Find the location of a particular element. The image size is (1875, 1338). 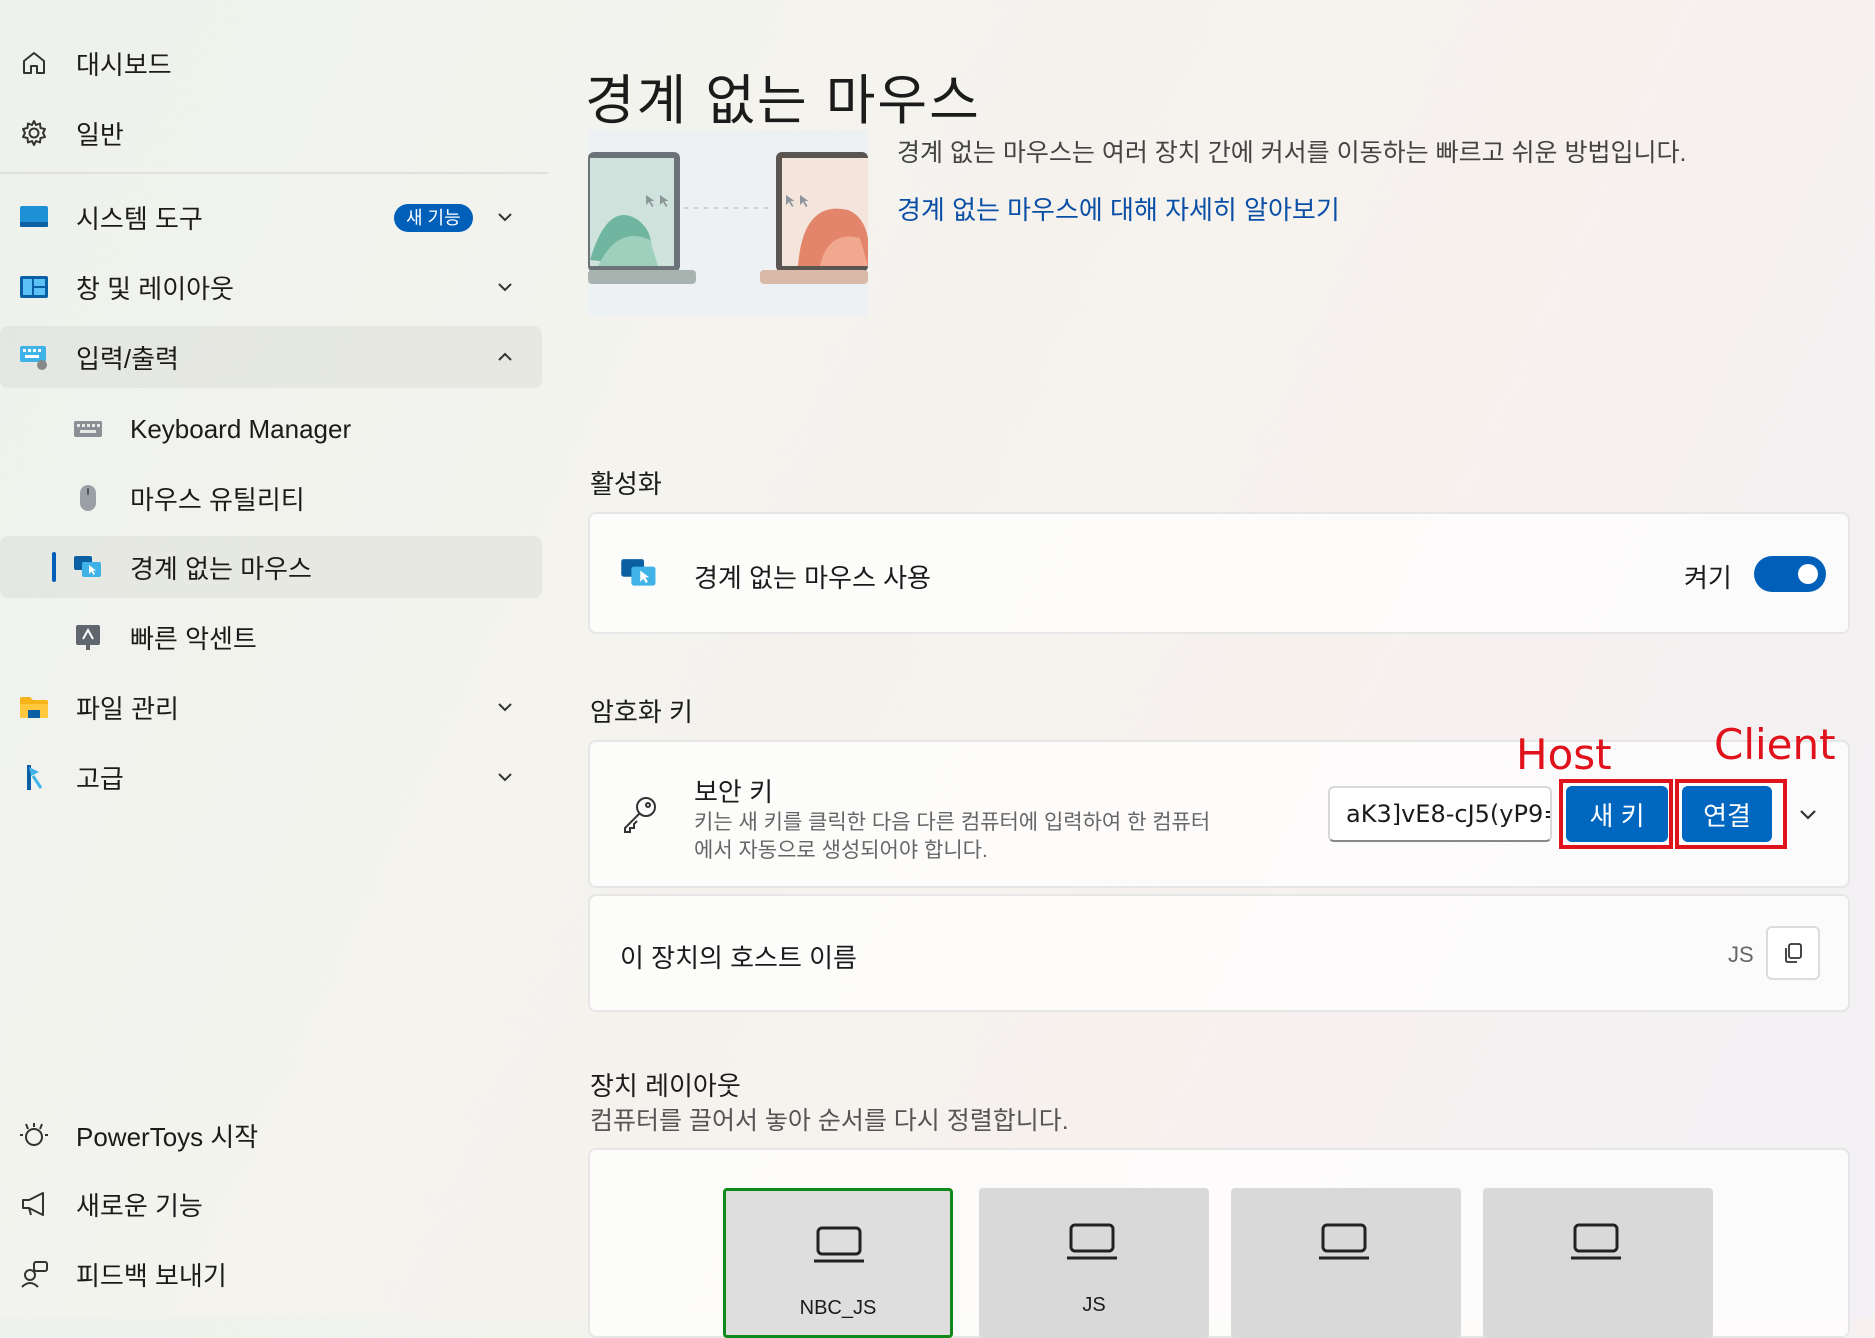

client-highlight-box is located at coordinates (1731, 814).